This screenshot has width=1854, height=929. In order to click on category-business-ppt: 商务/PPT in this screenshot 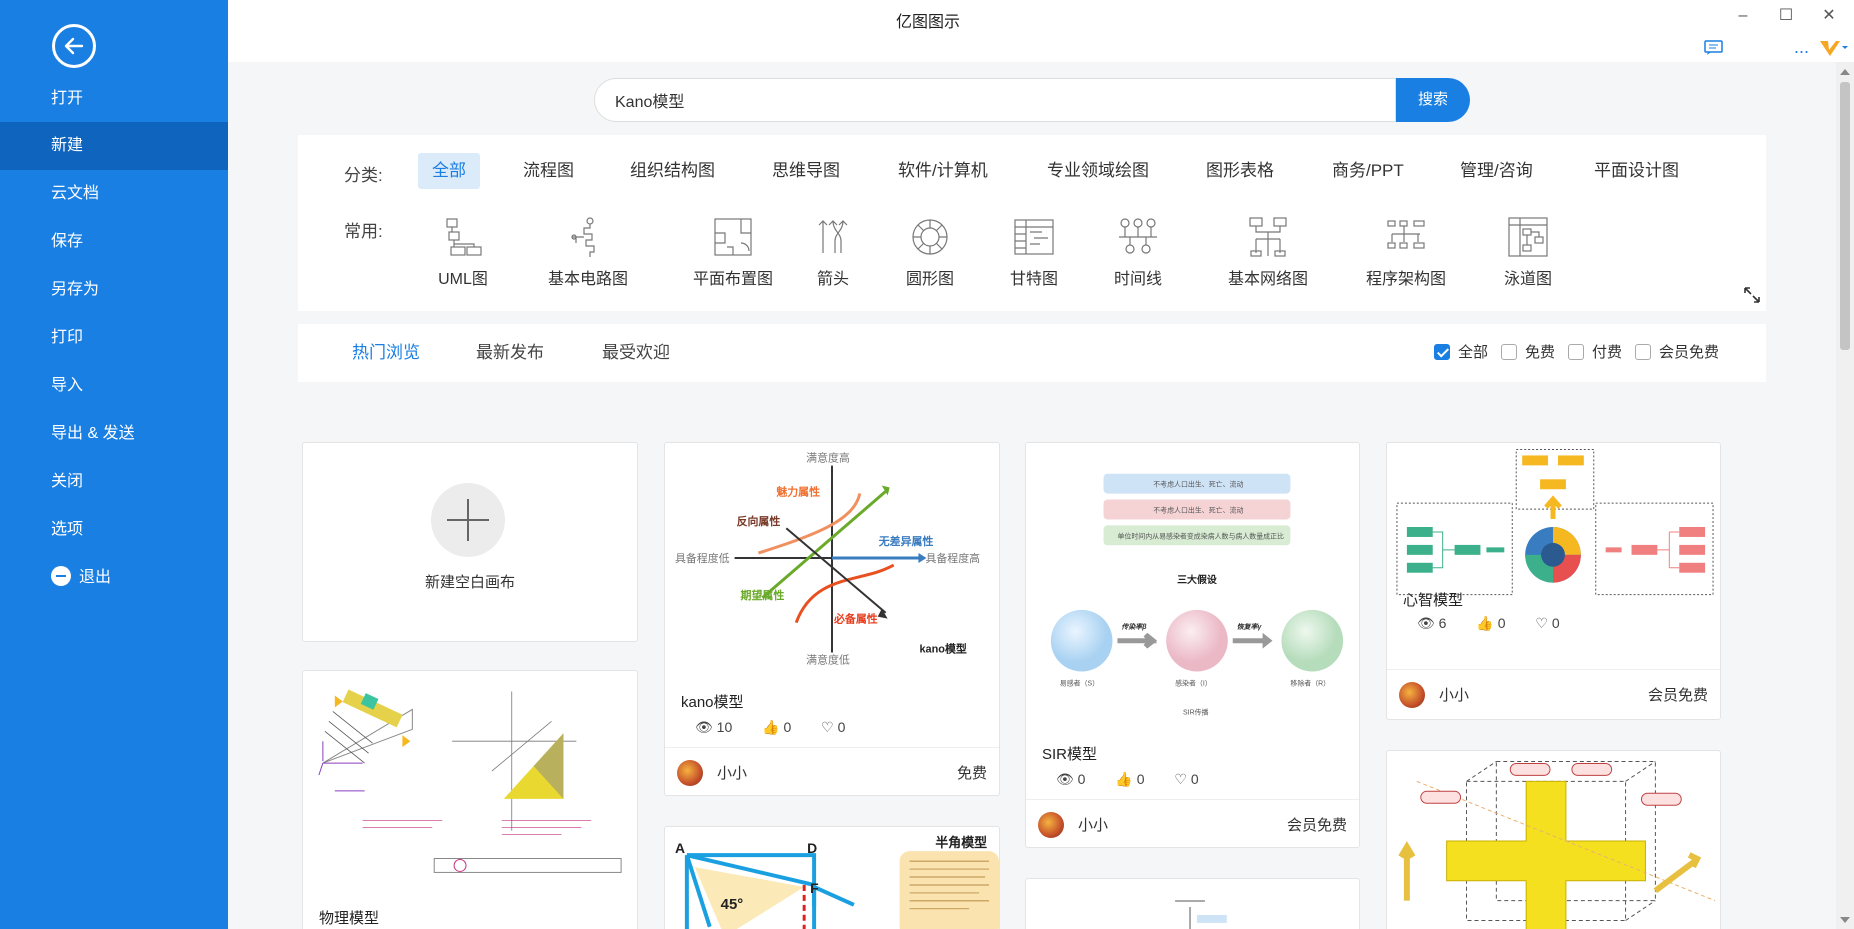, I will do `click(1368, 171)`.